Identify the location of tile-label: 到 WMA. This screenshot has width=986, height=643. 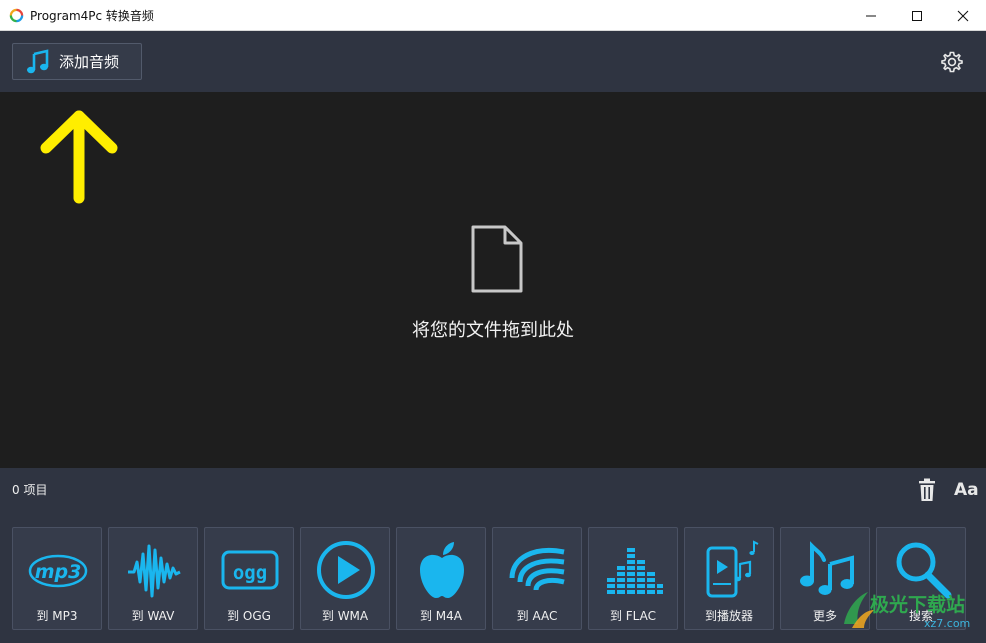
(345, 616).